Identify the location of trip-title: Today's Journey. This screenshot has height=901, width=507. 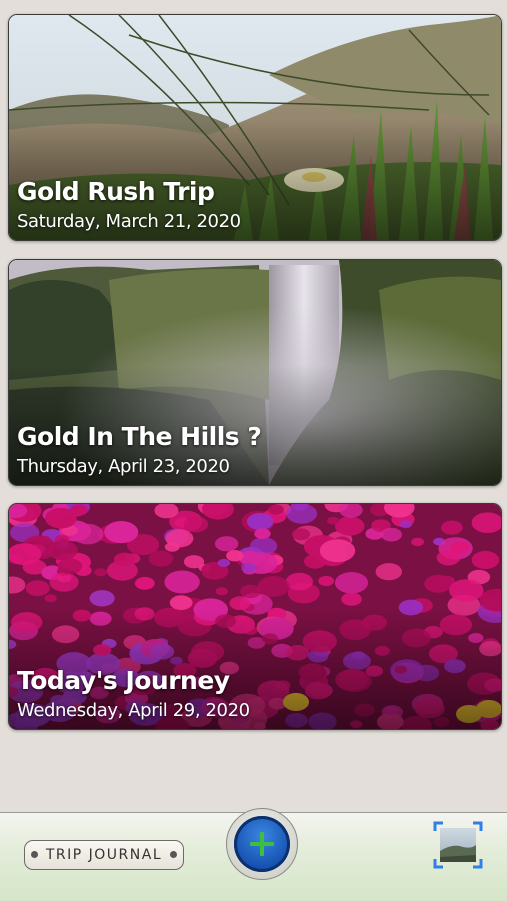
(123, 680).